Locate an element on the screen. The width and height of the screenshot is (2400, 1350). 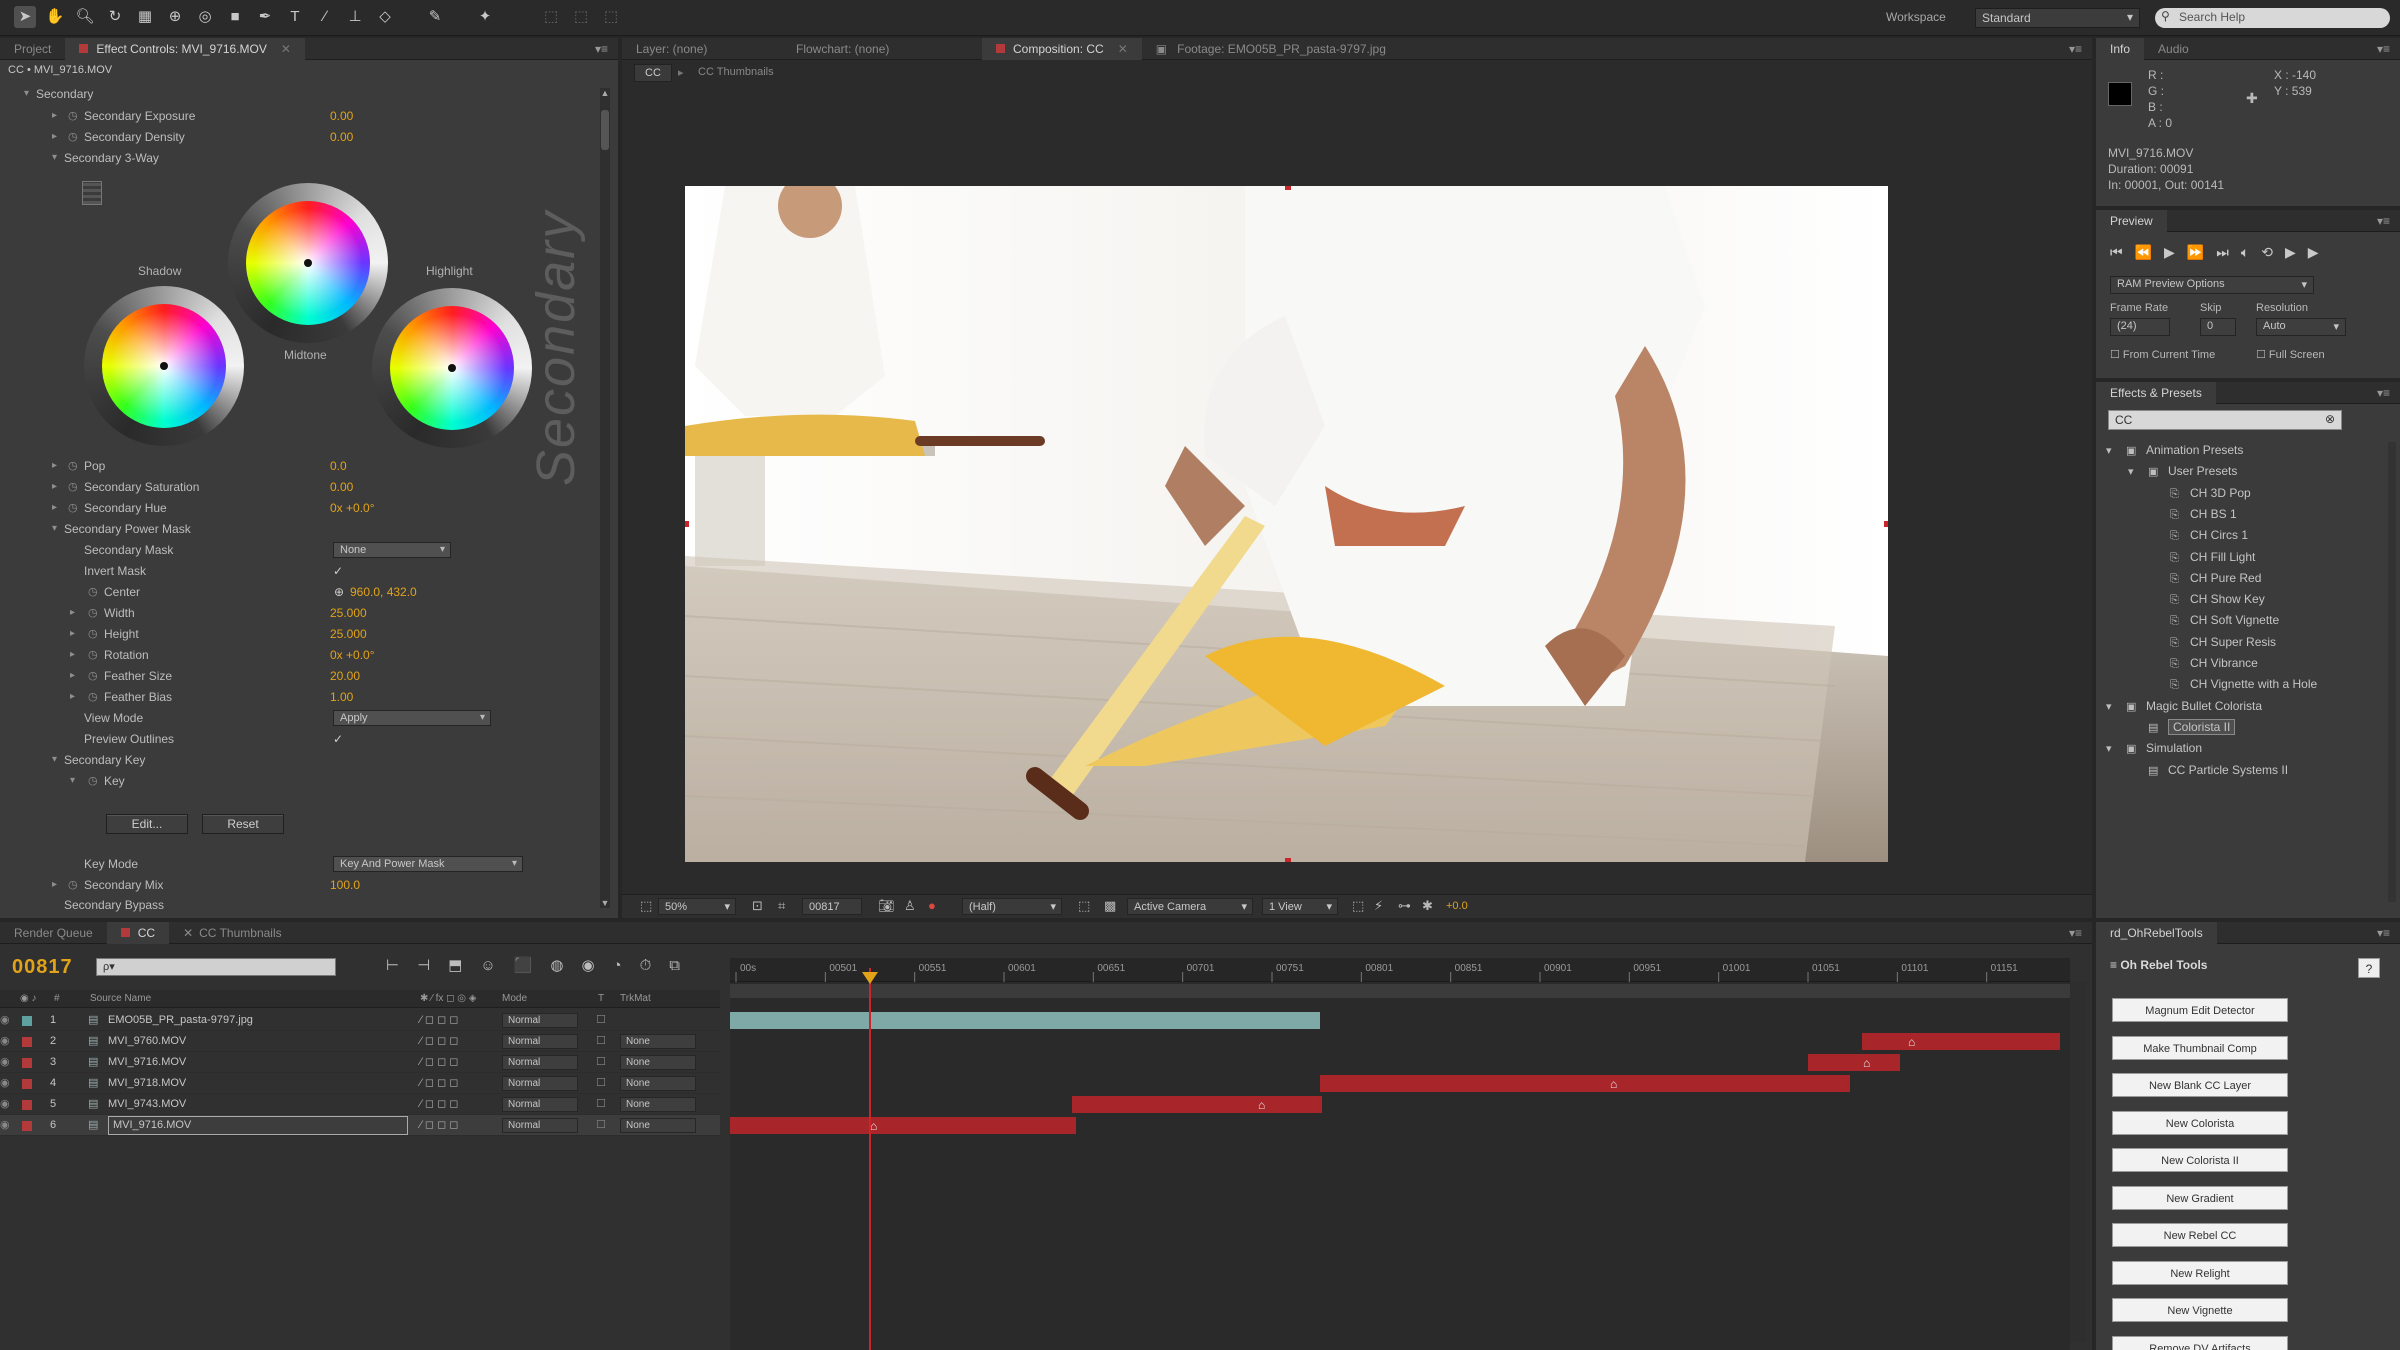
tab-effect-controls: Effect Controls: MVI_9716.MOV ✕ is located at coordinates (185, 49).